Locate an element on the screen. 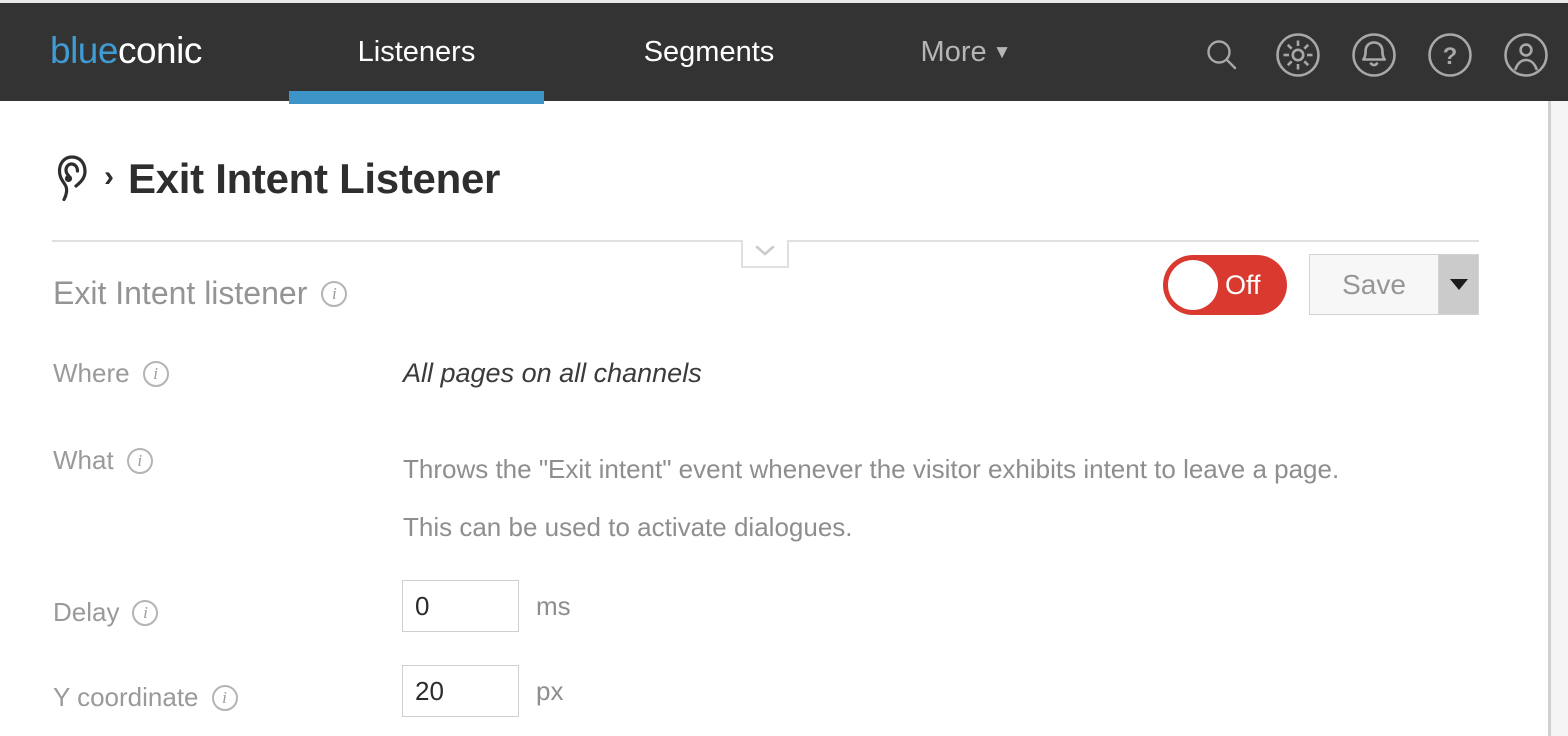 The image size is (1568, 736). row-label-what: What i is located at coordinates (103, 460).